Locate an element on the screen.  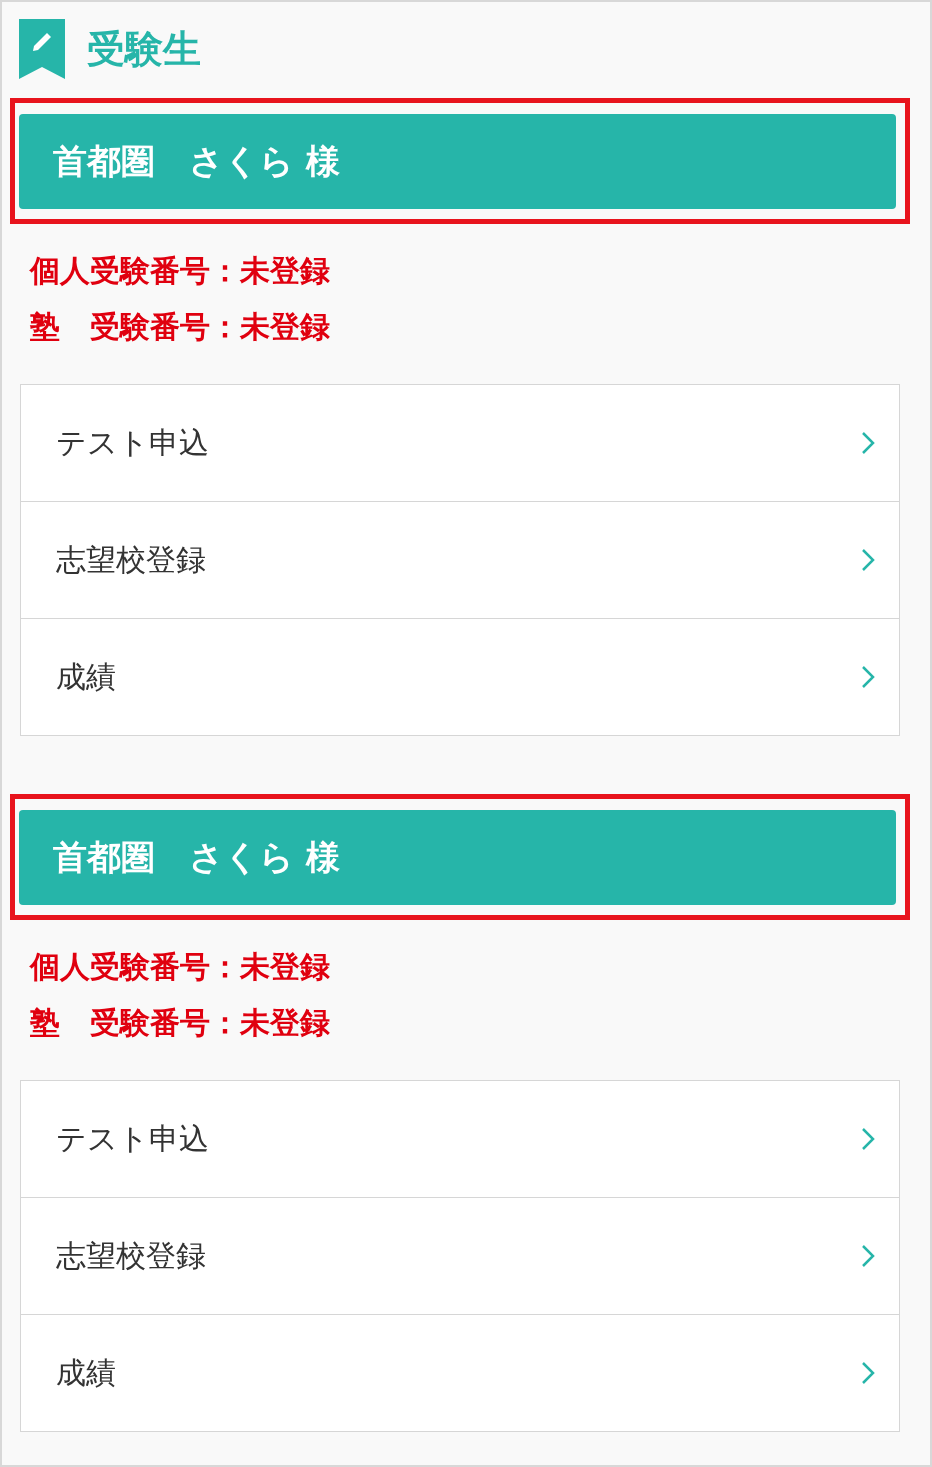
bookmark-pencil-icon is located at coordinates (42, 49).